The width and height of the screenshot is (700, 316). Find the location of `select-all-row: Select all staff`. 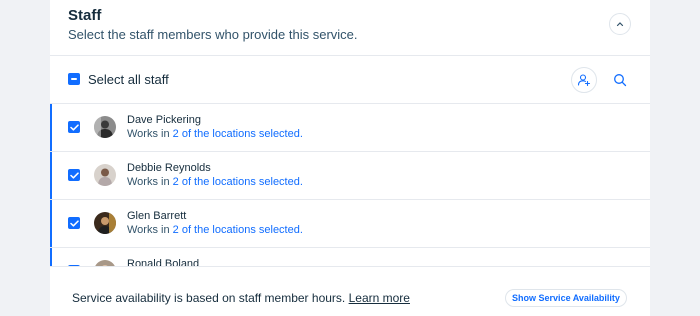

select-all-row: Select all staff is located at coordinates (350, 80).